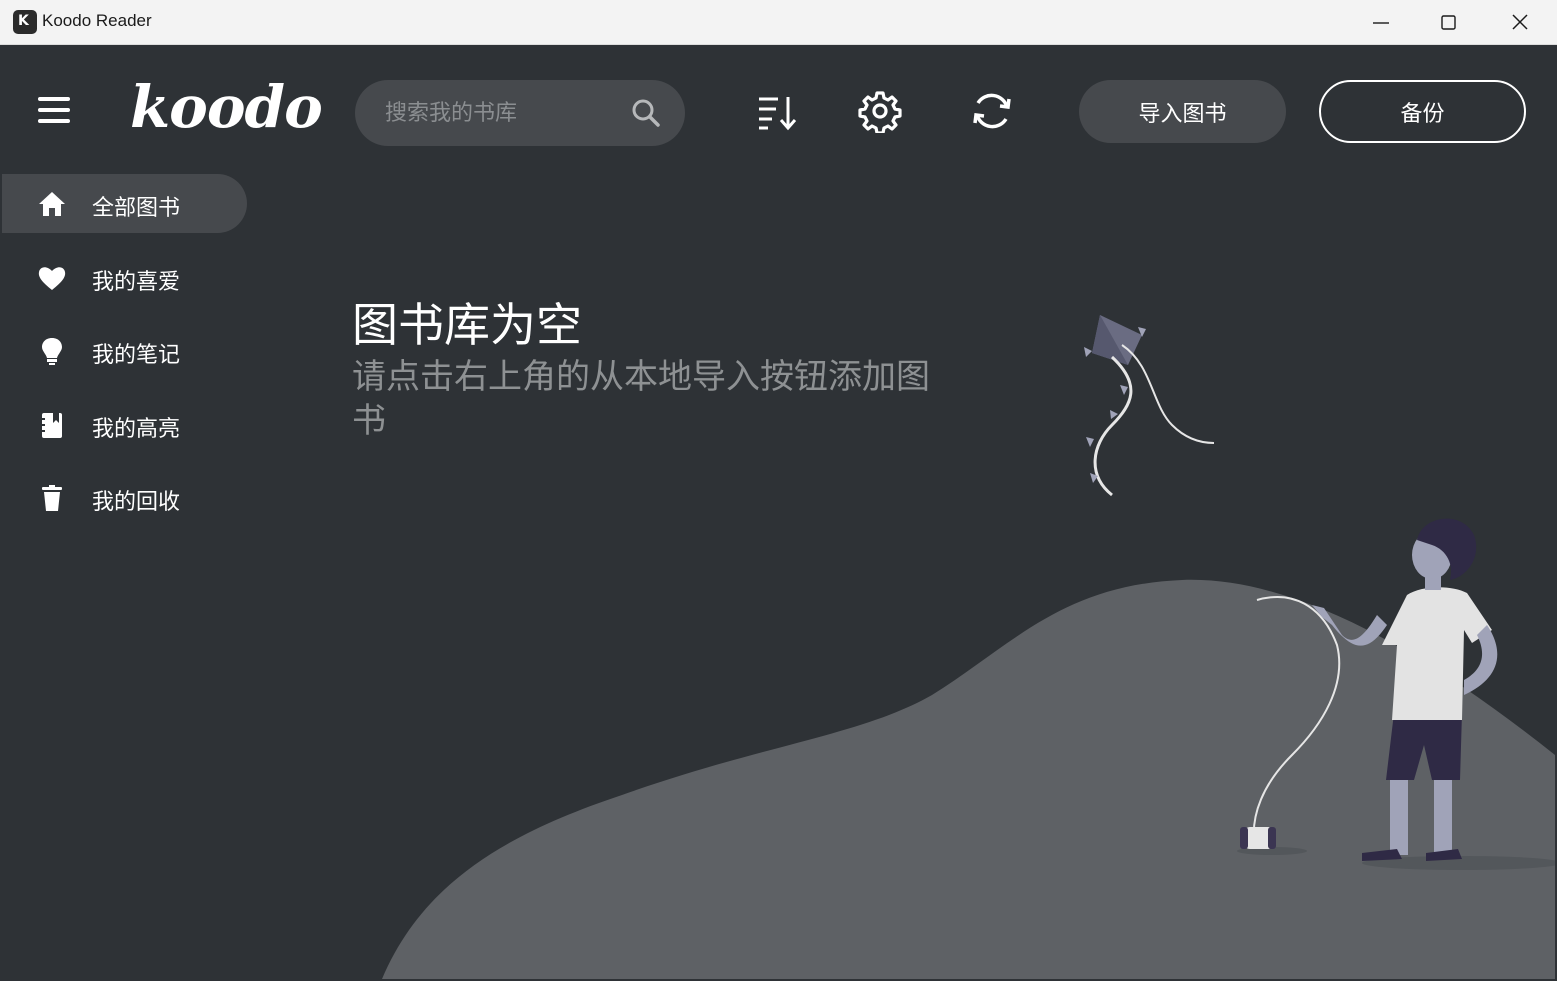  I want to click on sidebar-item-label: 我的回收, so click(136, 502).